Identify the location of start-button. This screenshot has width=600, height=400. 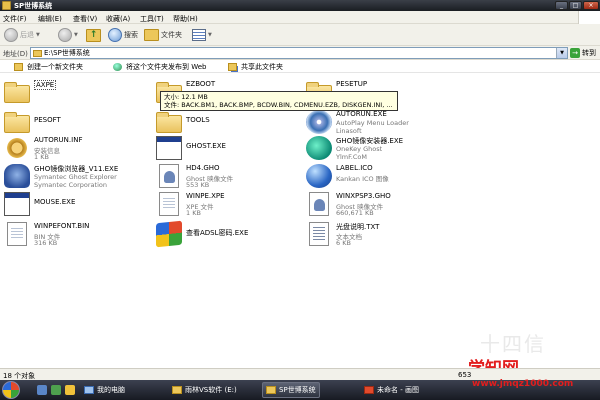
(11, 390).